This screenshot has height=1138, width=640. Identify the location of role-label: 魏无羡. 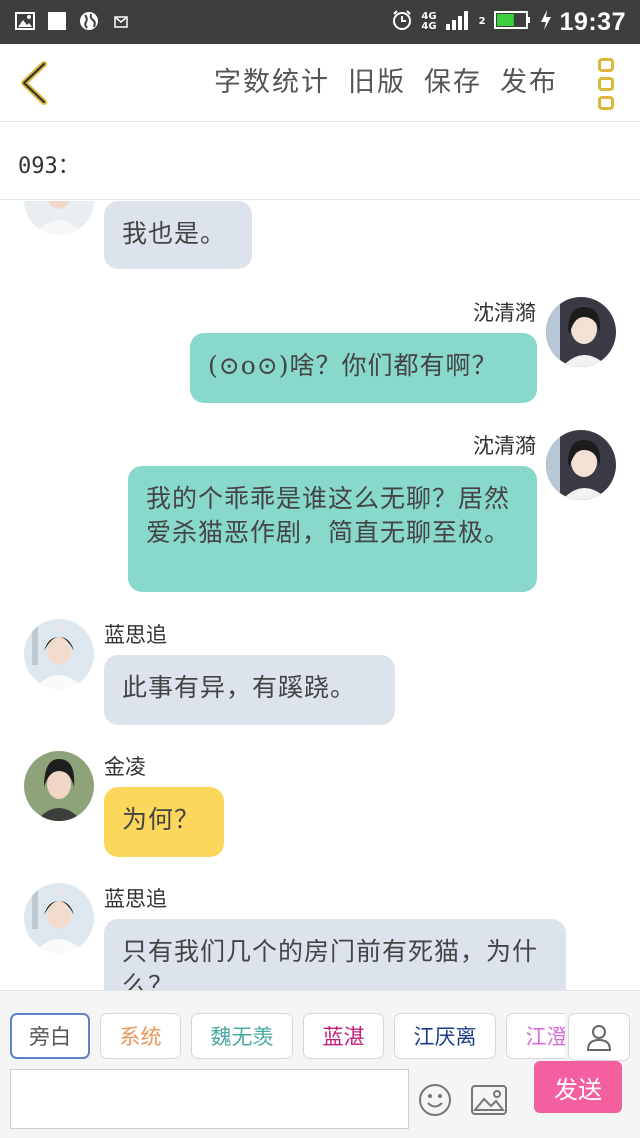
(242, 1037).